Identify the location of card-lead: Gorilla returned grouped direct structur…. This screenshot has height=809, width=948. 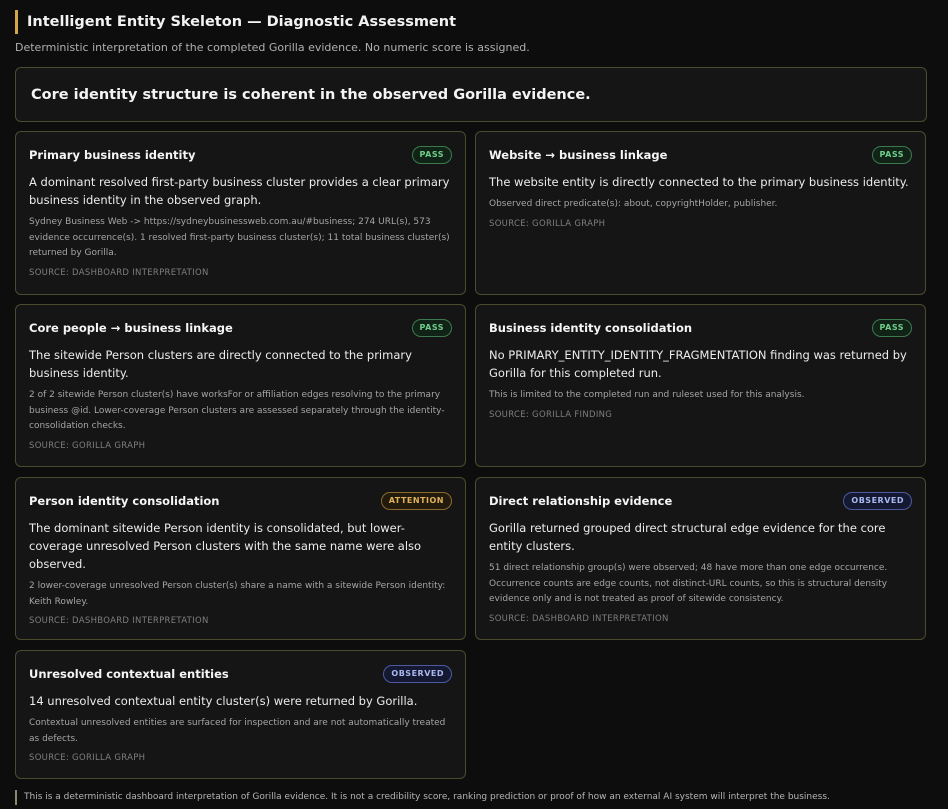
(687, 537).